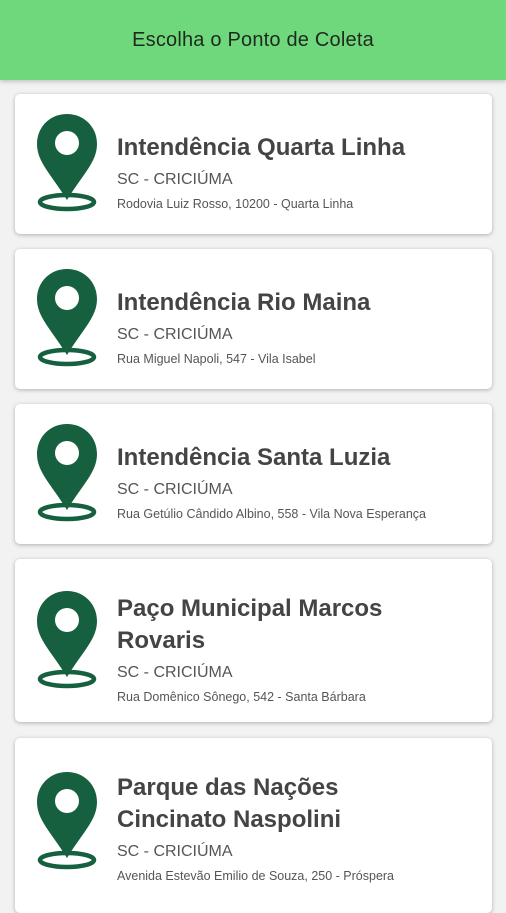 This screenshot has width=506, height=913. I want to click on collection-point-name: Paço Municipal Marcos Rovaris, so click(250, 624).